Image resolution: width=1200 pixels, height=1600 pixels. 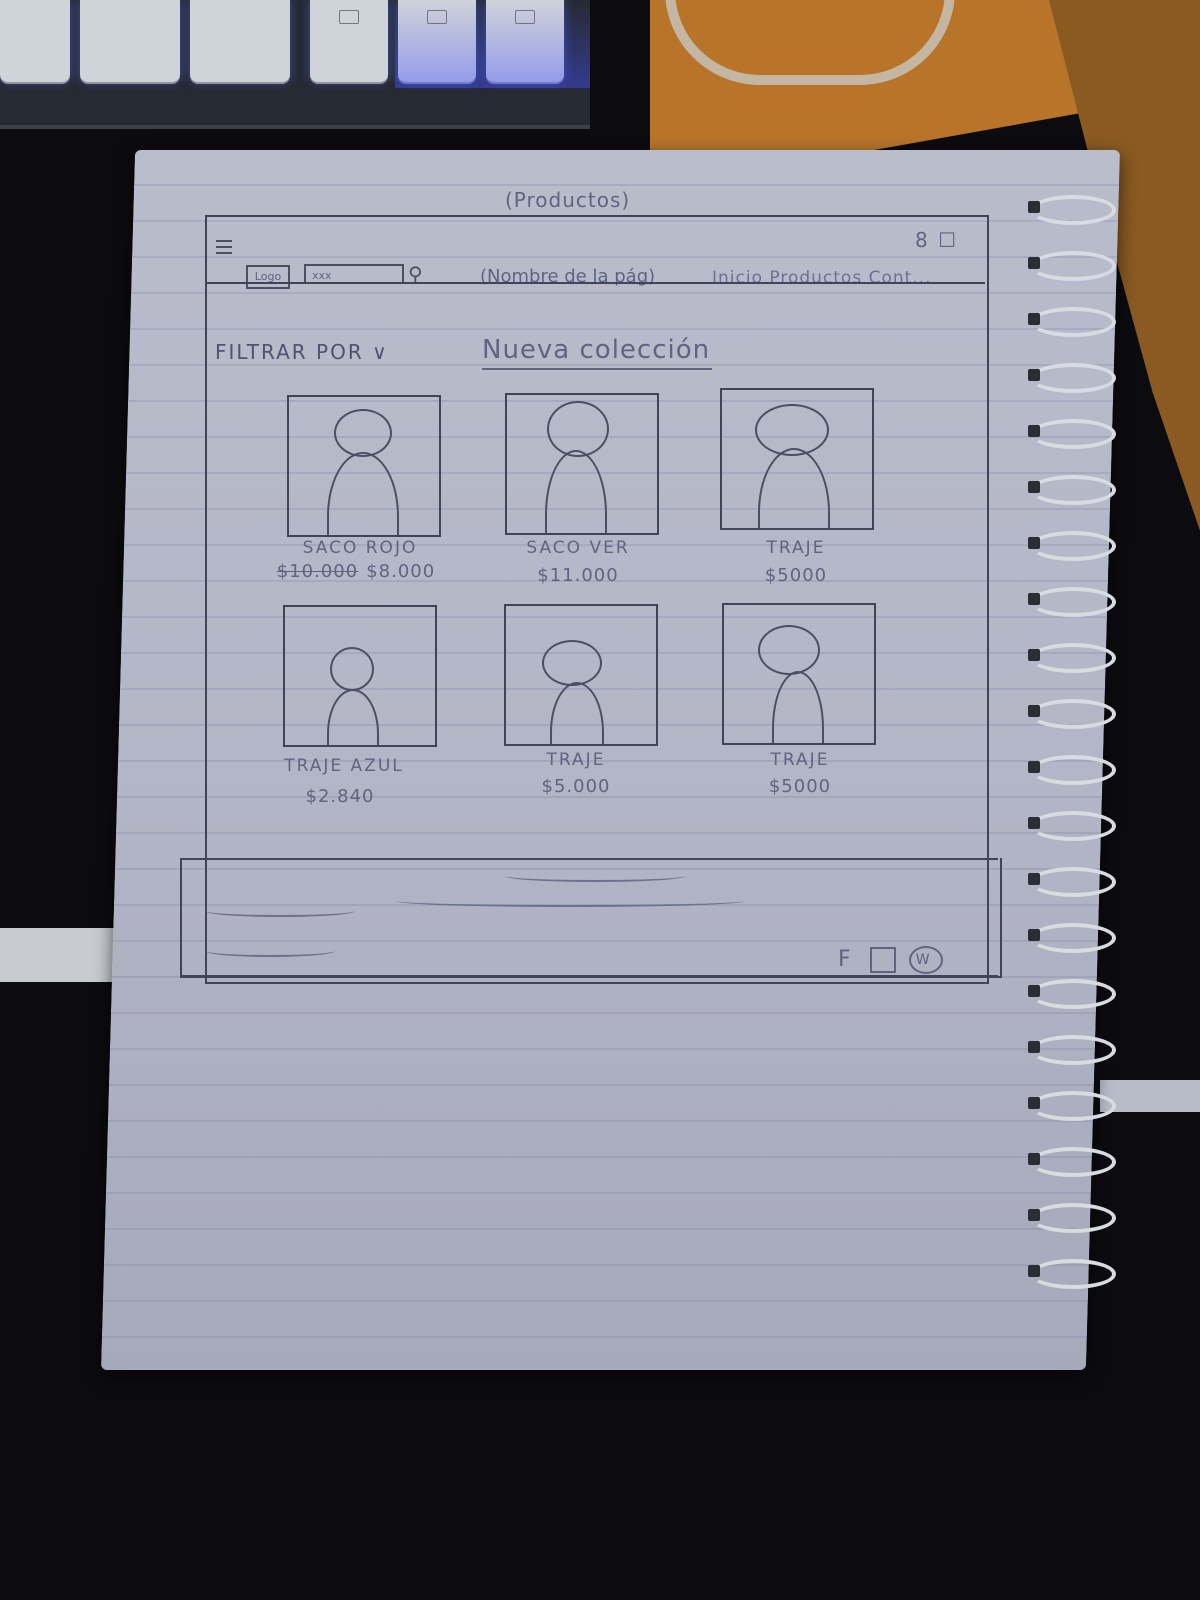 What do you see at coordinates (937, 240) in the screenshot?
I see `cart-icon: 8 ☐` at bounding box center [937, 240].